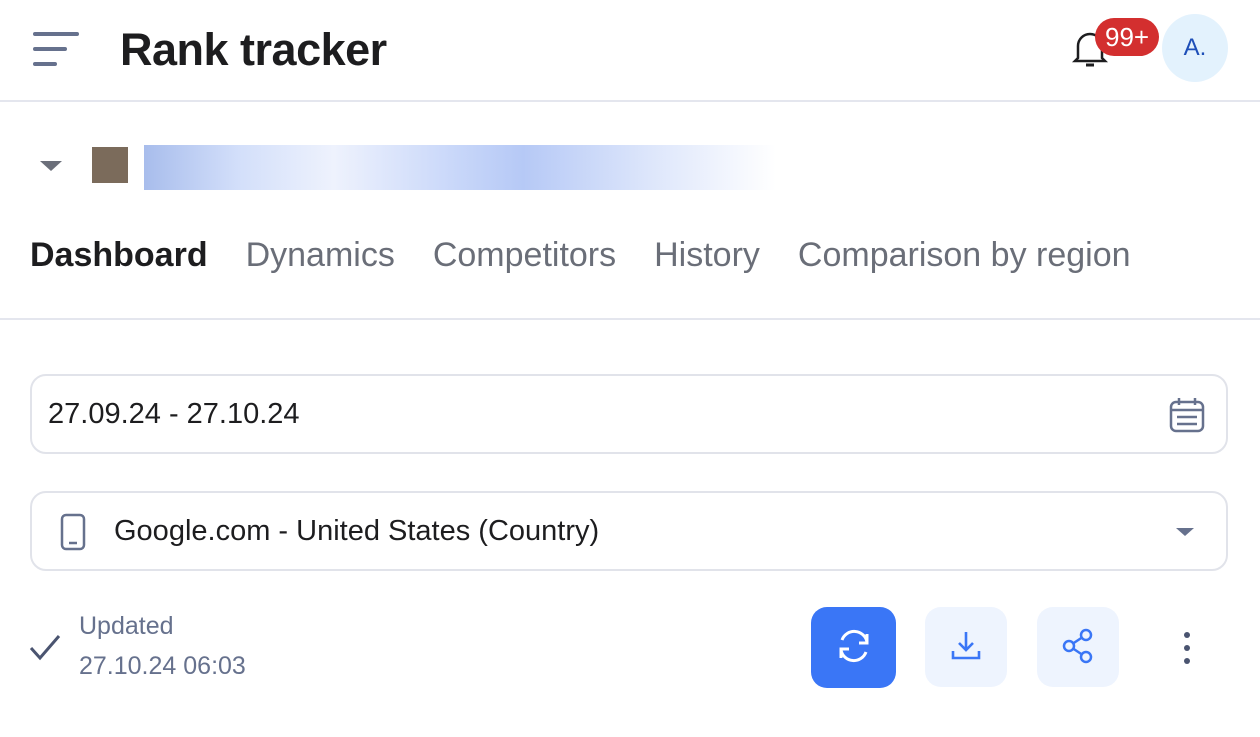 The height and width of the screenshot is (737, 1260). I want to click on share-button, so click(1078, 647).